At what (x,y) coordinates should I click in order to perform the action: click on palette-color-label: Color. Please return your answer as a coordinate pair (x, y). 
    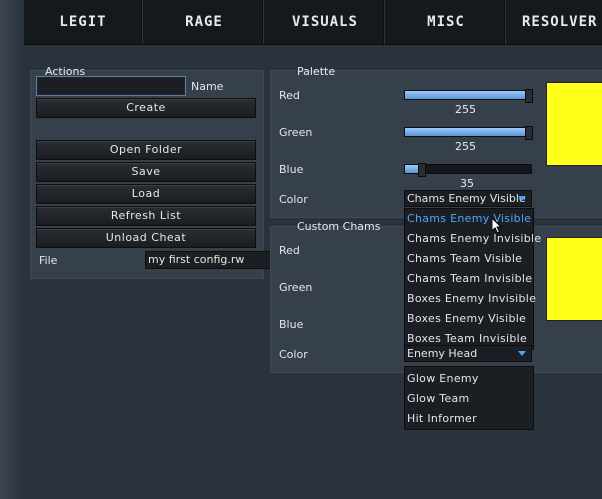
    Looking at the image, I should click on (293, 199).